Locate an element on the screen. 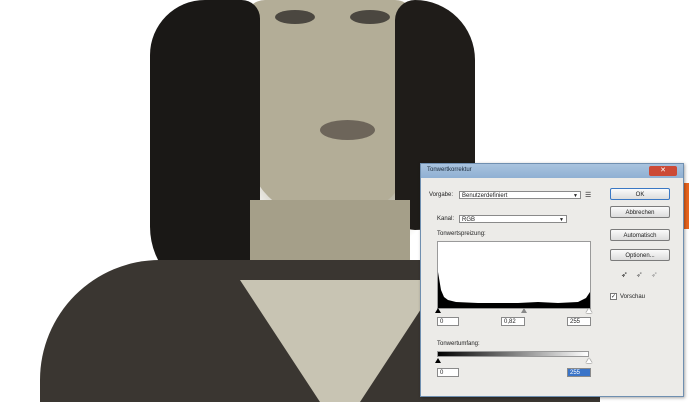  input-black-field: 0 is located at coordinates (448, 321).